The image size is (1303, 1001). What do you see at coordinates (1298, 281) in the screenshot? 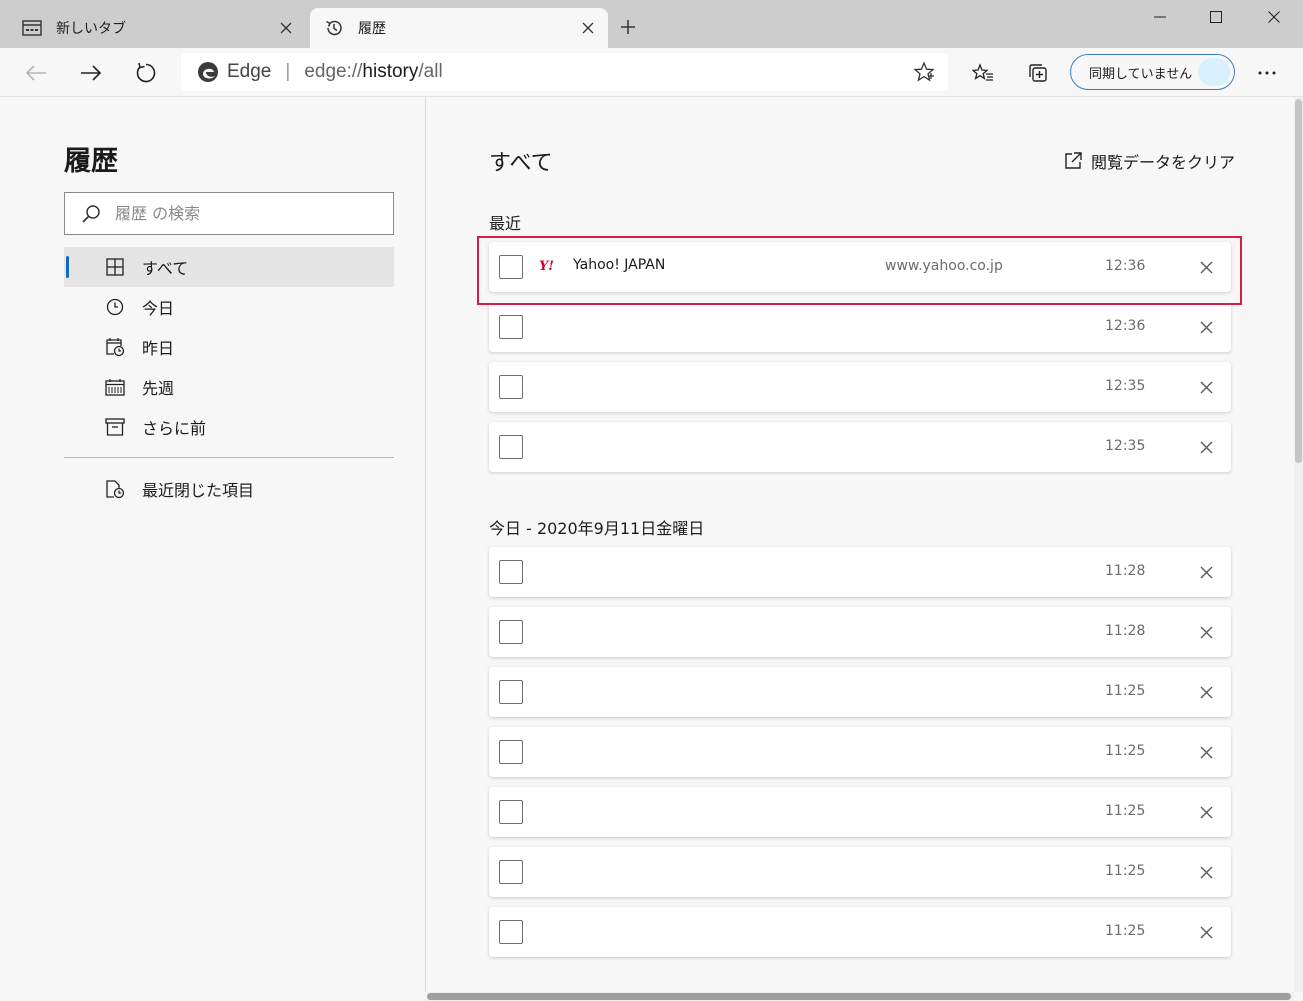
I see `vertical-scroll-thumb` at bounding box center [1298, 281].